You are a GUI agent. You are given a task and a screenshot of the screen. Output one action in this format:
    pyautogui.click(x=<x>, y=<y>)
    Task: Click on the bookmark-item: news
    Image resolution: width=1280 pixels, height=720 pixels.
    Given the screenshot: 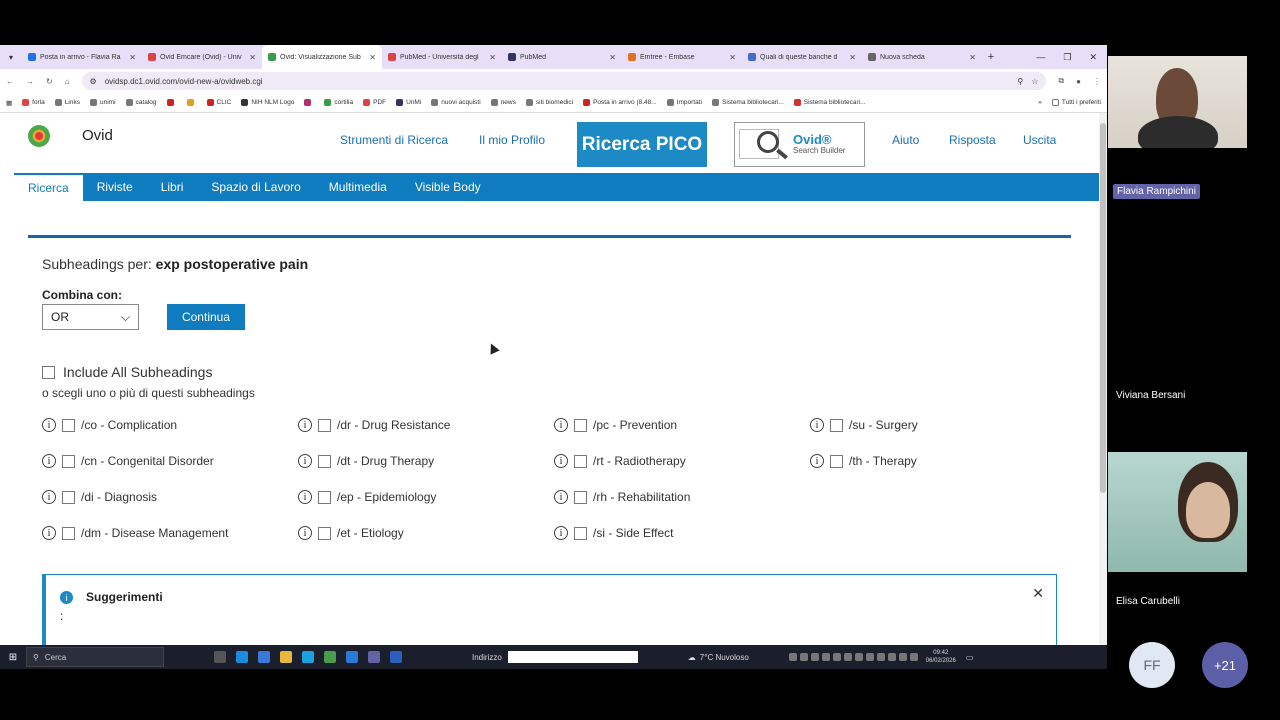 What is the action you would take?
    pyautogui.click(x=503, y=102)
    